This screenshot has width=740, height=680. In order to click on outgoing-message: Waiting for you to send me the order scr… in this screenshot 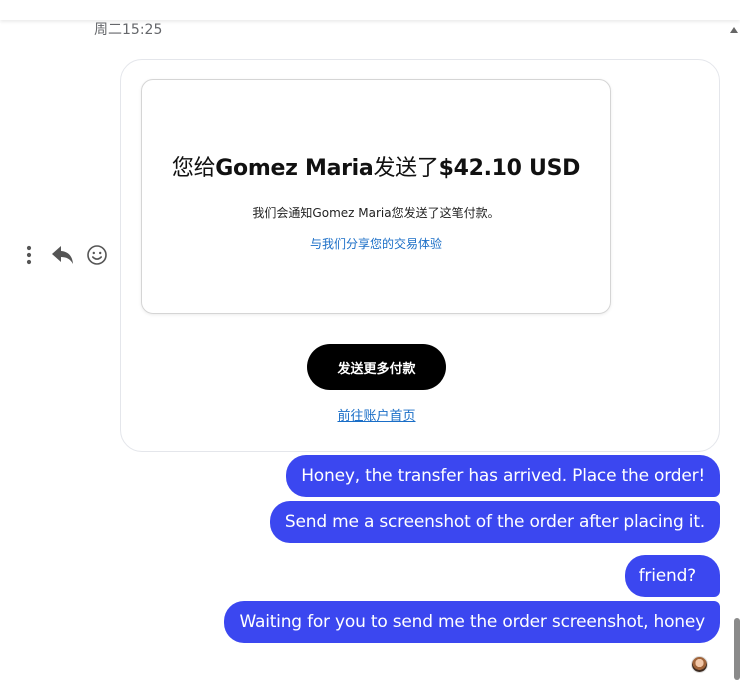, I will do `click(472, 622)`.